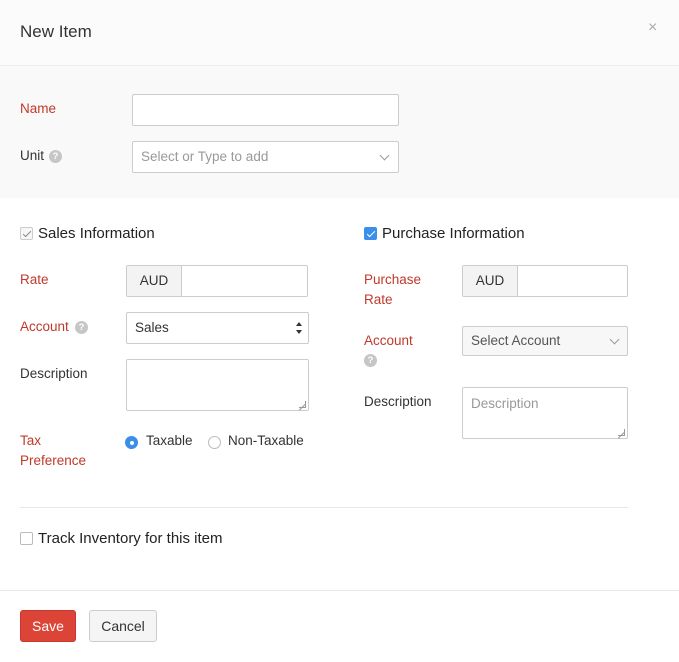 The width and height of the screenshot is (679, 662). I want to click on close-icon: ×, so click(652, 28).